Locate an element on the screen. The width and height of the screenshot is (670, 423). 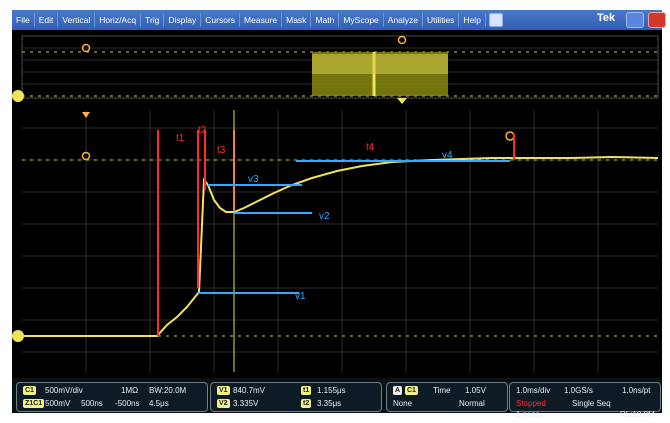
channel1-impedance: 1MΩ is located at coordinates (130, 390).